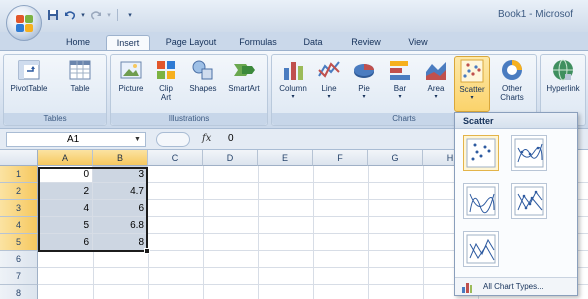 Image resolution: width=588 pixels, height=299 pixels. Describe the element at coordinates (206, 138) in the screenshot. I see `insert-function-icon: fx` at that location.